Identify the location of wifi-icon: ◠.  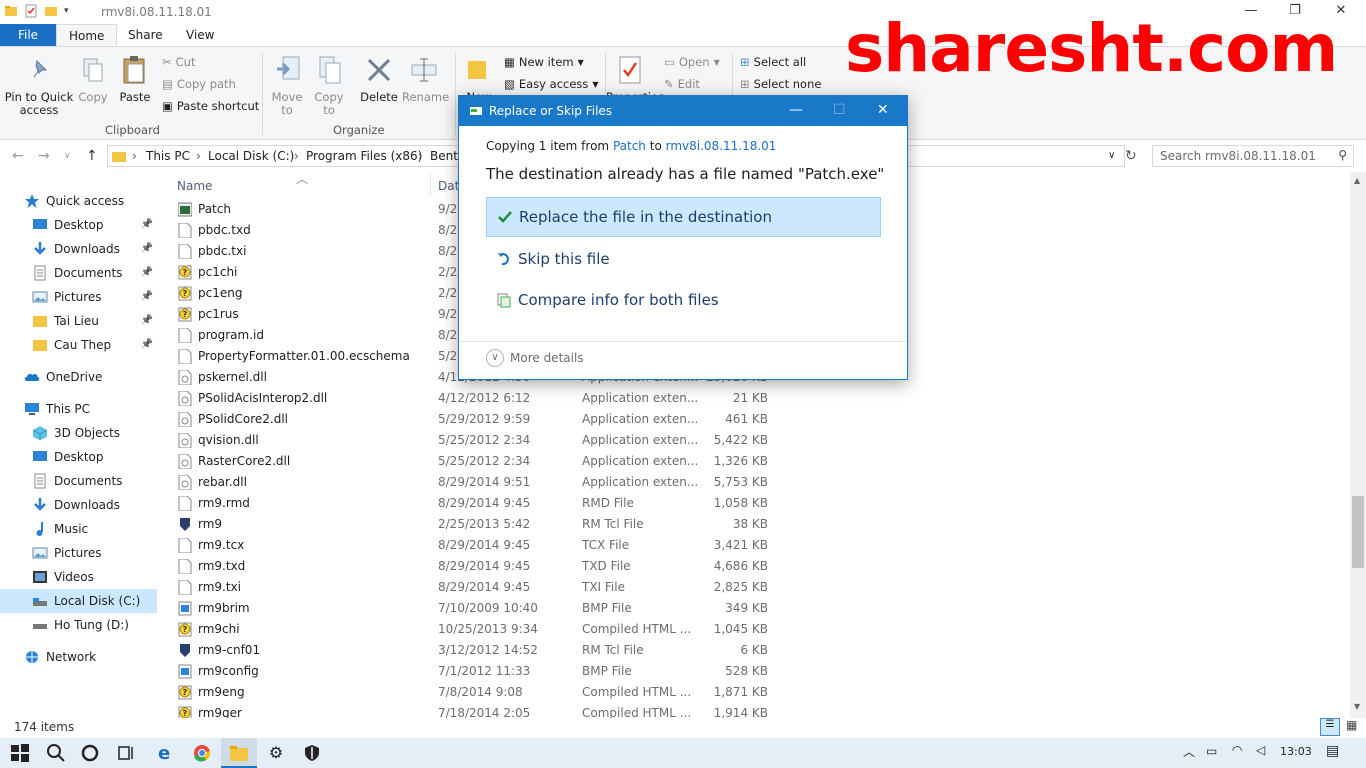
(1237, 750).